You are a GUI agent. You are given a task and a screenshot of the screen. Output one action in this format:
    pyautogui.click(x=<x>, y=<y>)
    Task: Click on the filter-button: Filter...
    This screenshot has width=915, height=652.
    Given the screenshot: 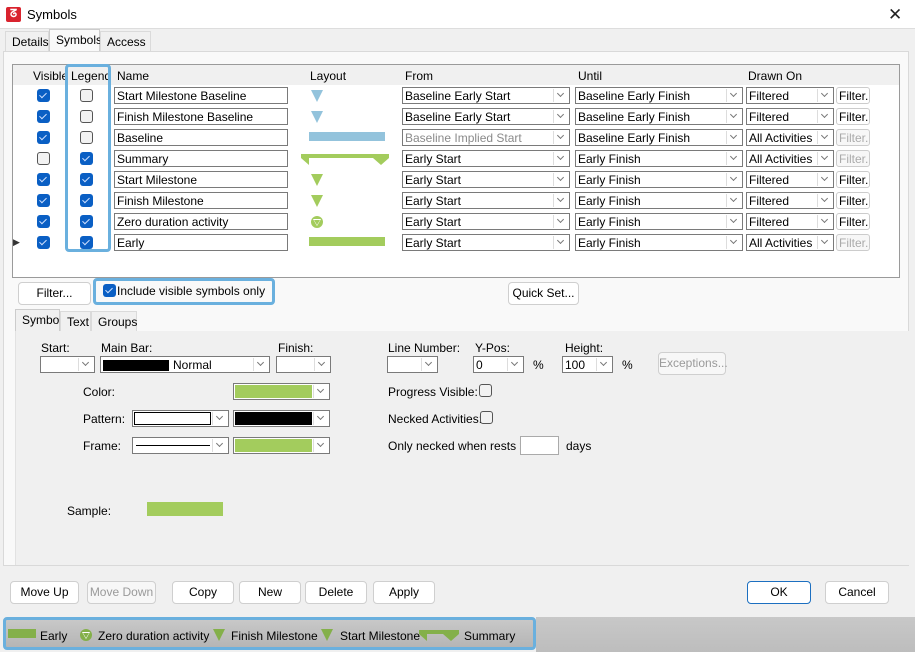 What is the action you would take?
    pyautogui.click(x=54, y=293)
    